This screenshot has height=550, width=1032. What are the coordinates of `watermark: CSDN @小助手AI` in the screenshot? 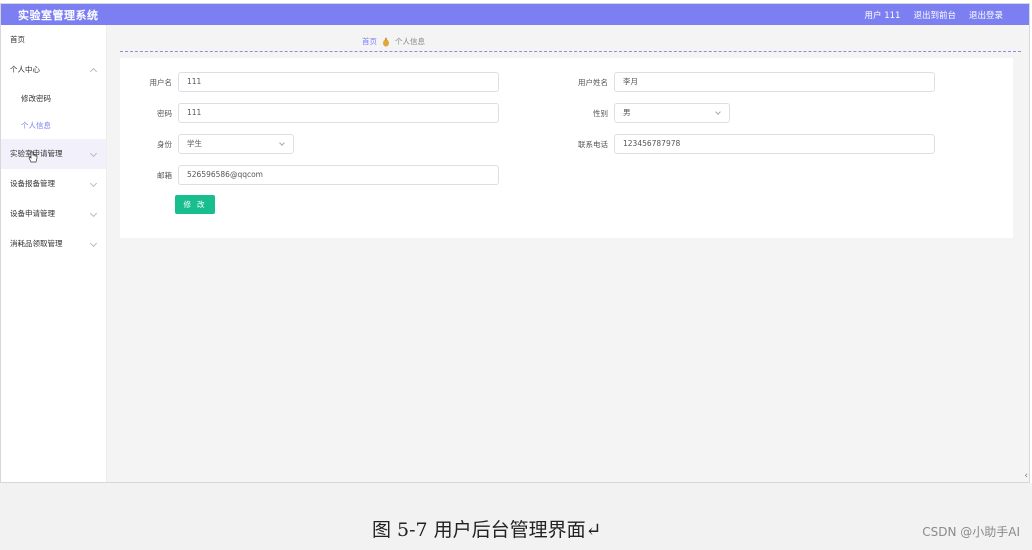 It's located at (971, 532).